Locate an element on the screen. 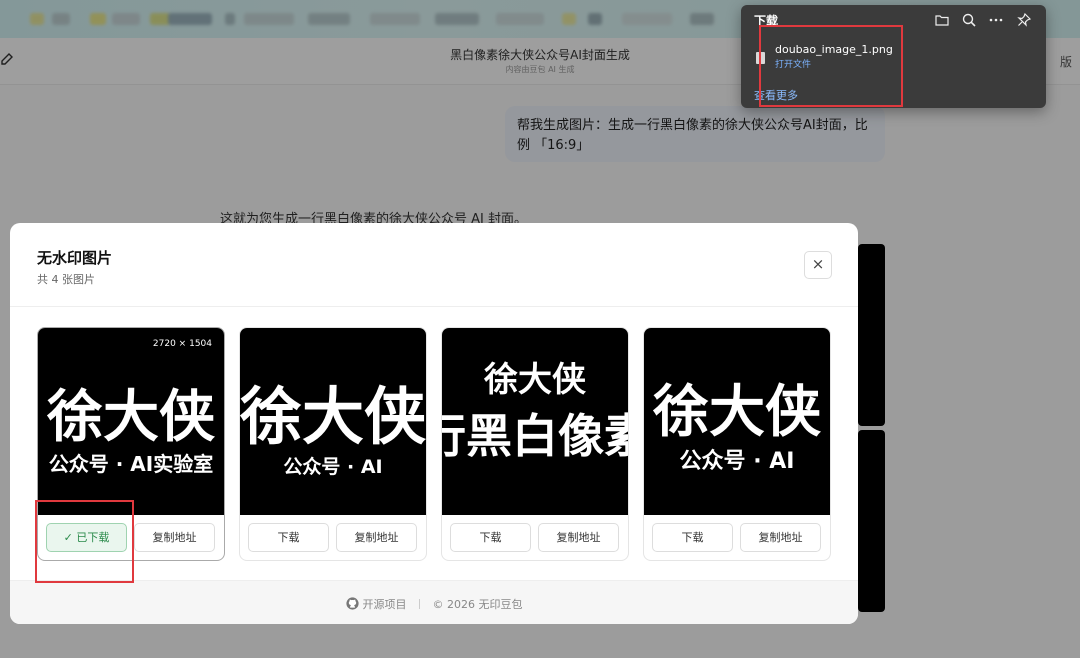 This screenshot has width=1080, height=658. cover-art: 徐大侠 行黑白像素 is located at coordinates (535, 411).